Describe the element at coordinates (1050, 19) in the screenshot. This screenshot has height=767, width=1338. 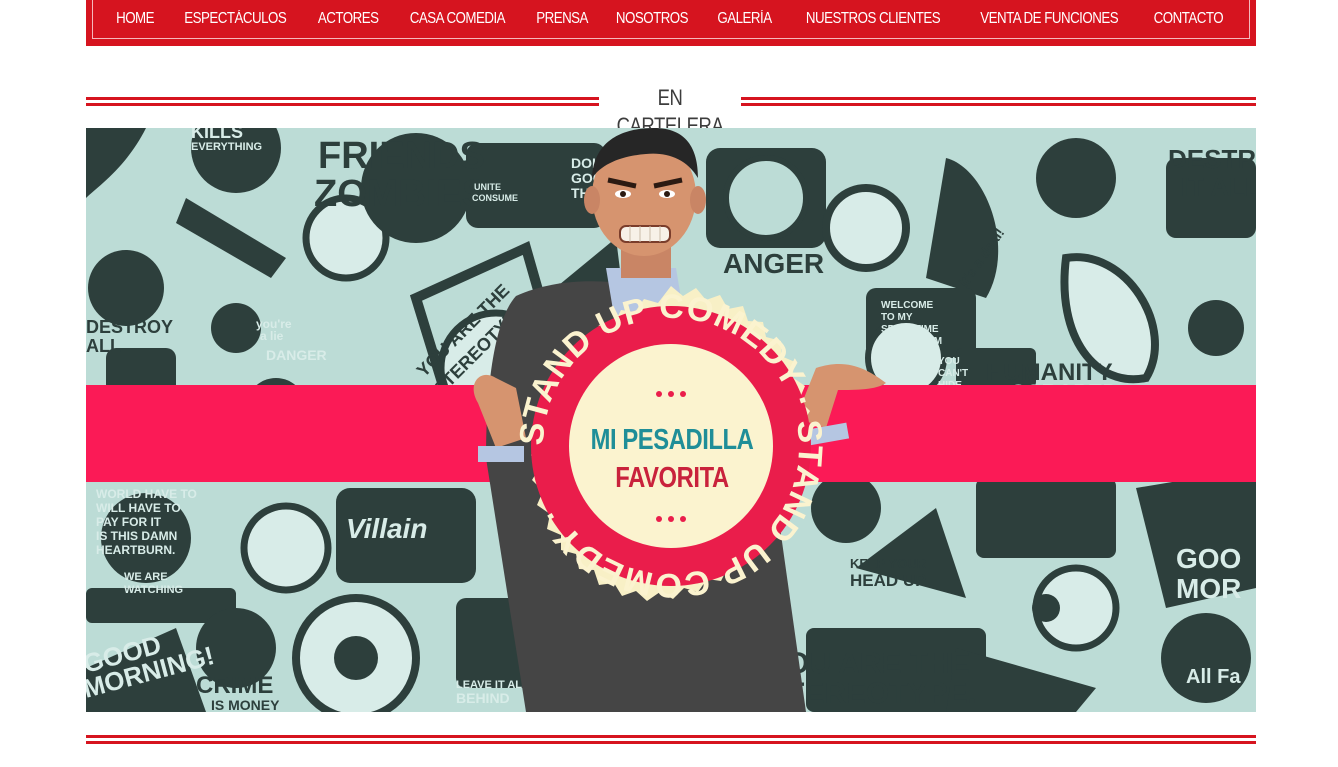
I see `nav-item-venta-de-funciones: VENTA DE FUNCIONES` at that location.